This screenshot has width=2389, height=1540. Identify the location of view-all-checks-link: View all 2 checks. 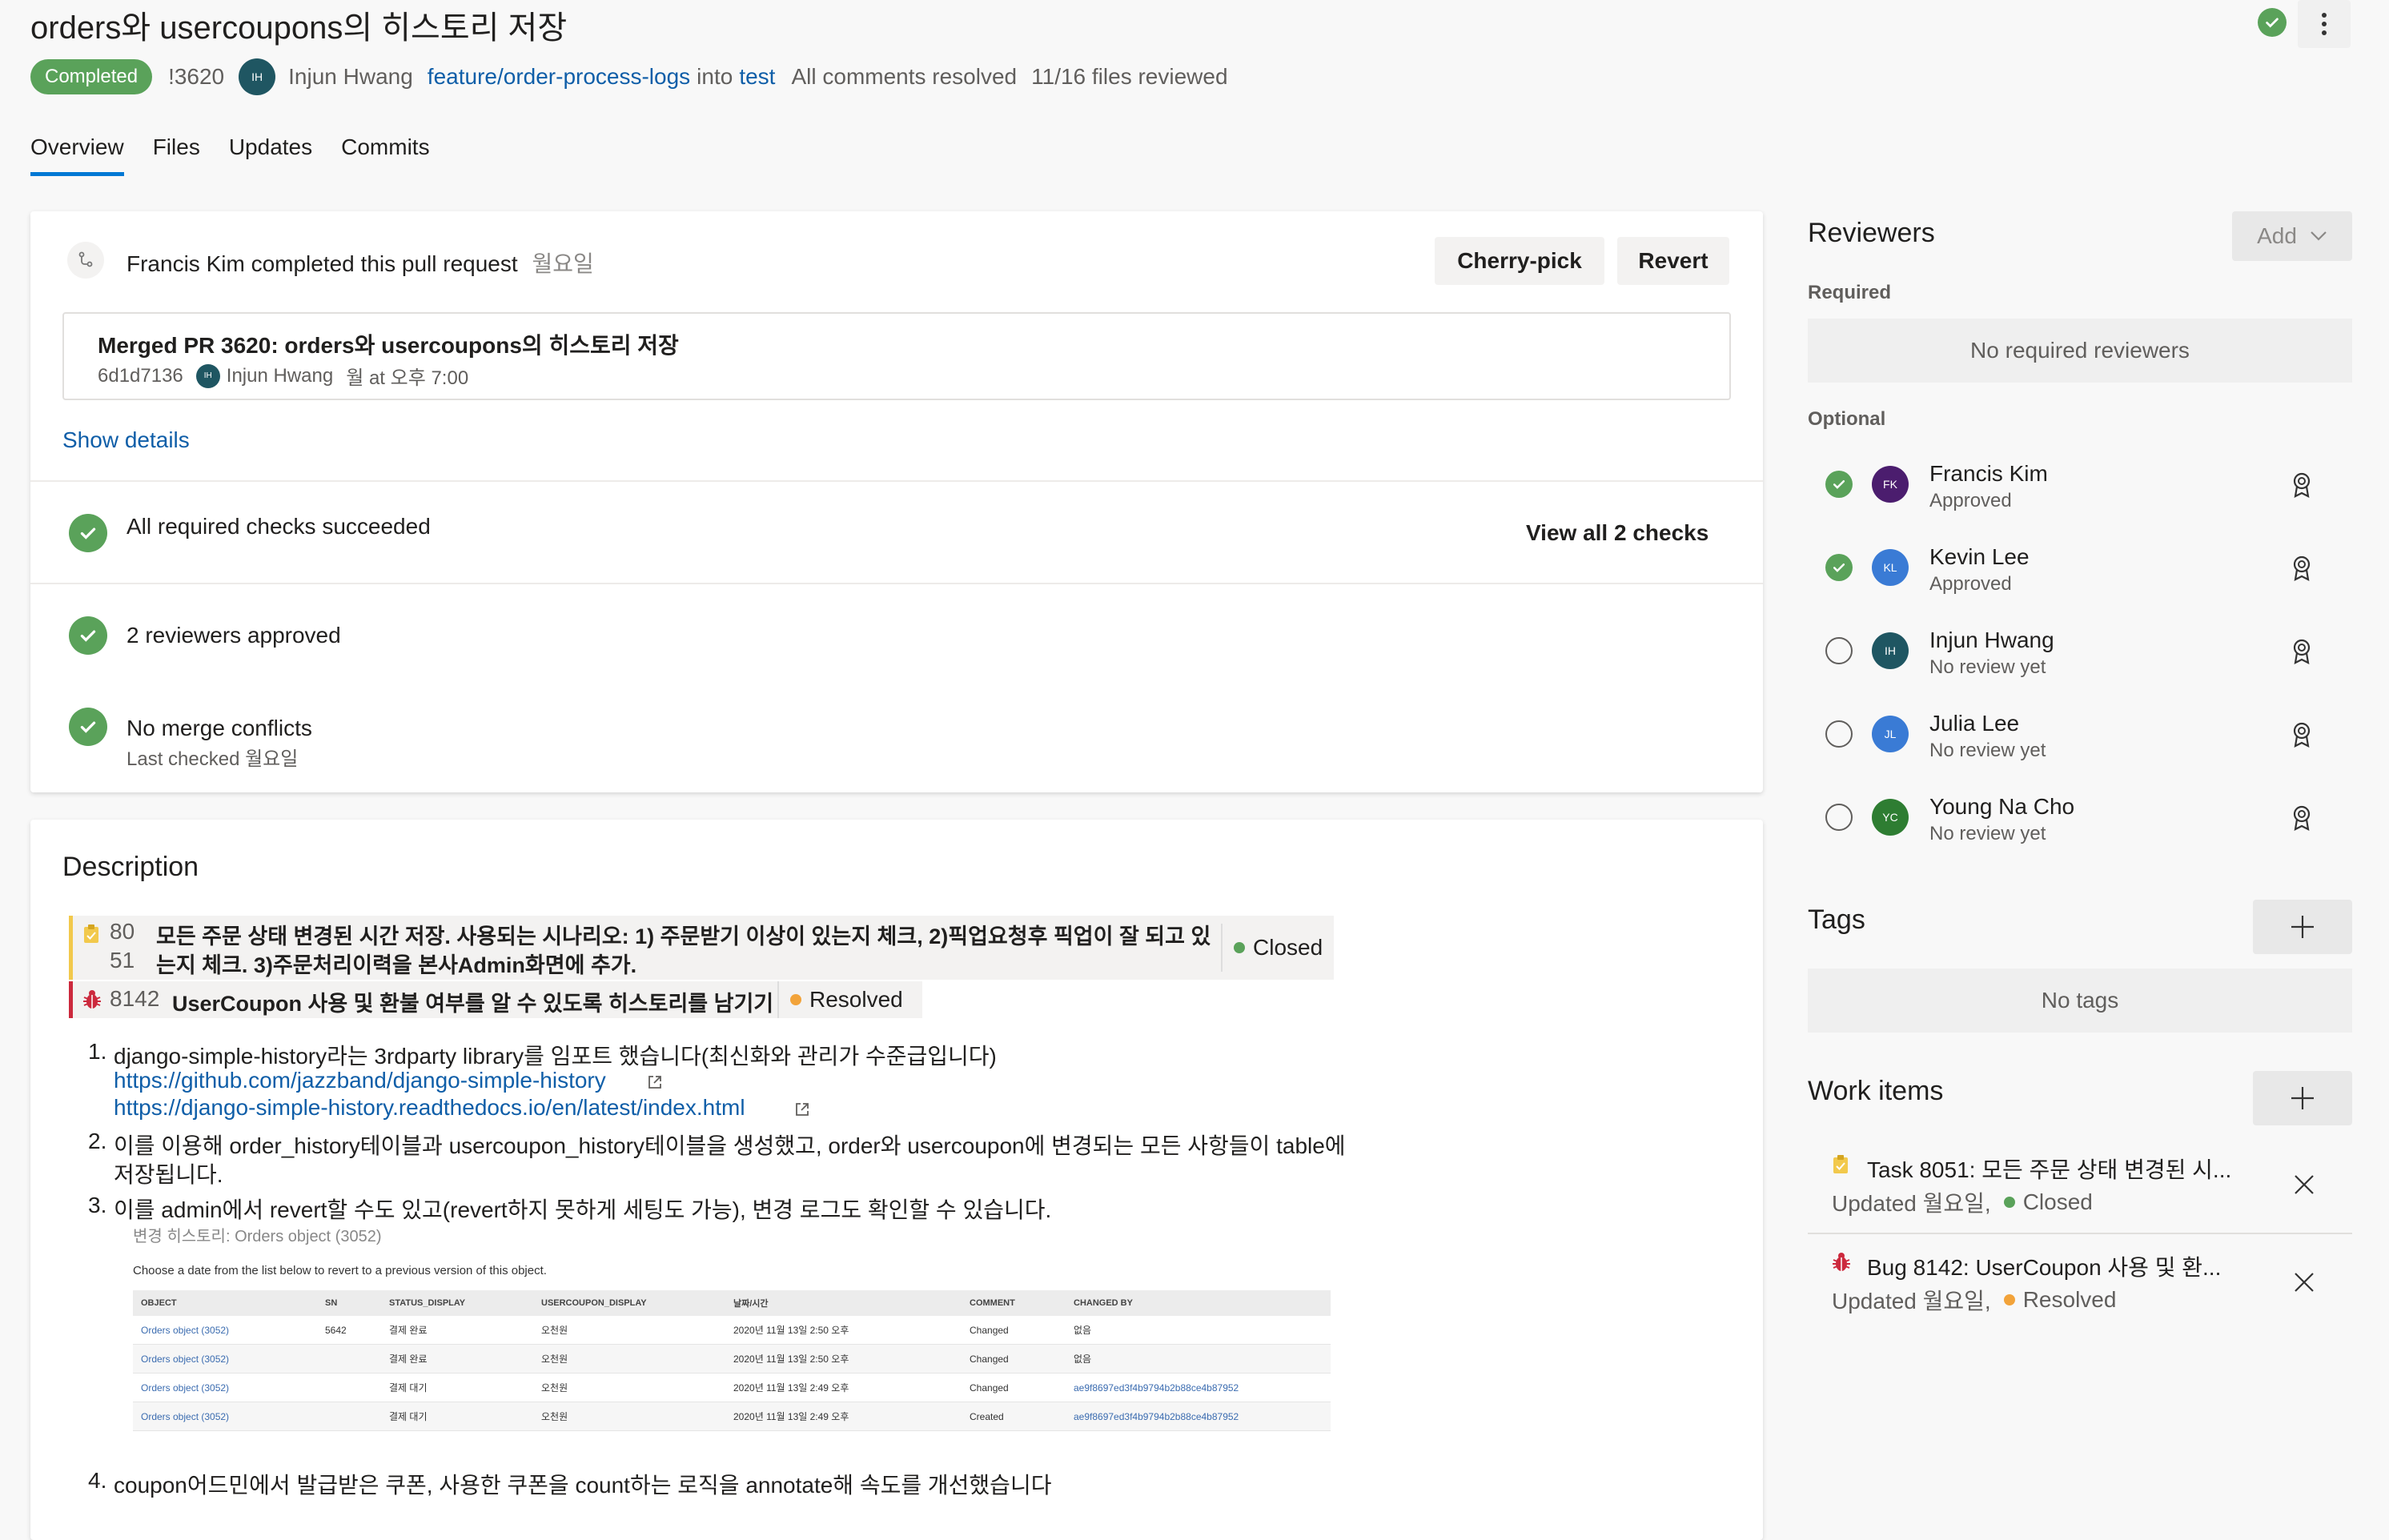
(1617, 533).